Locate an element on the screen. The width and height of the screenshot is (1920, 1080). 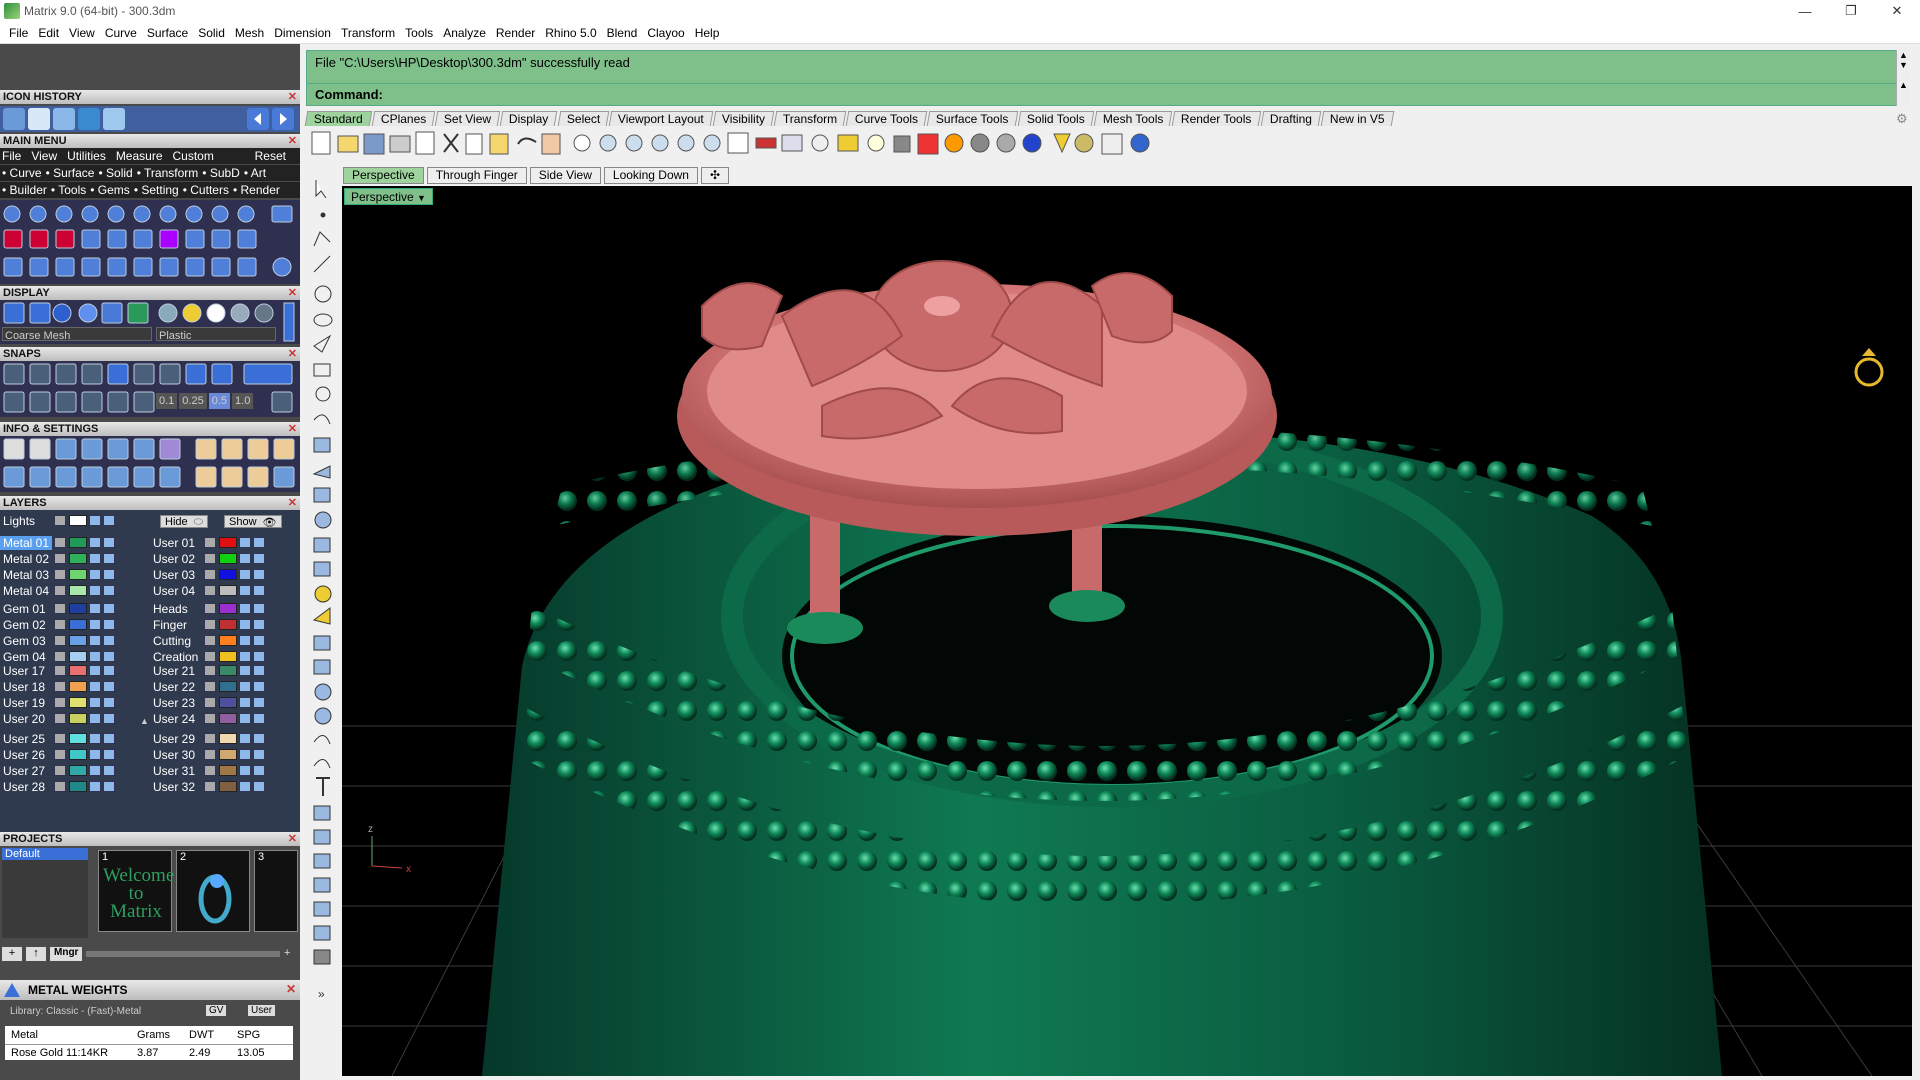
project-thumb-1: 1 Welcome to Matrix is located at coordinates (136, 891).